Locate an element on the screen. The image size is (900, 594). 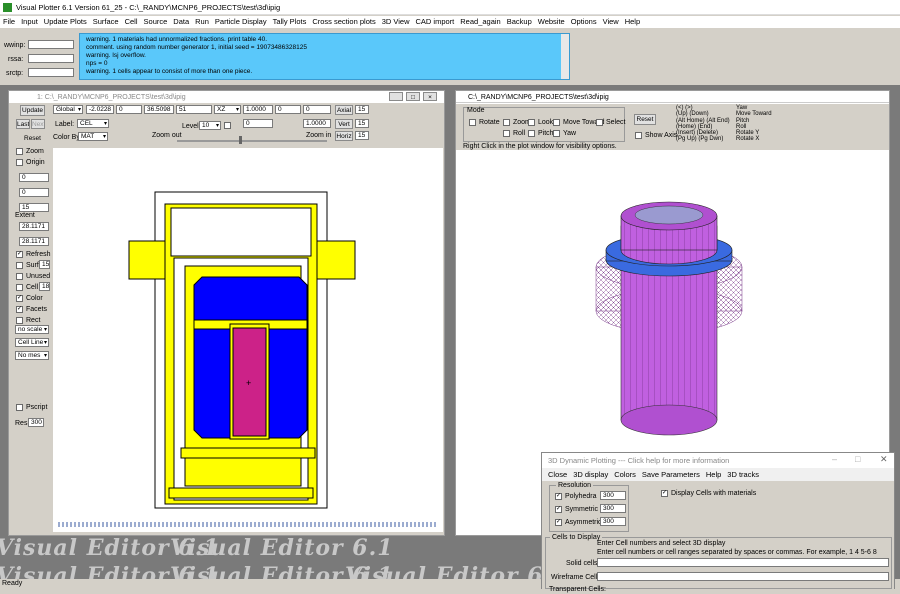
mesh-select: No mes is located at coordinates (32, 355).